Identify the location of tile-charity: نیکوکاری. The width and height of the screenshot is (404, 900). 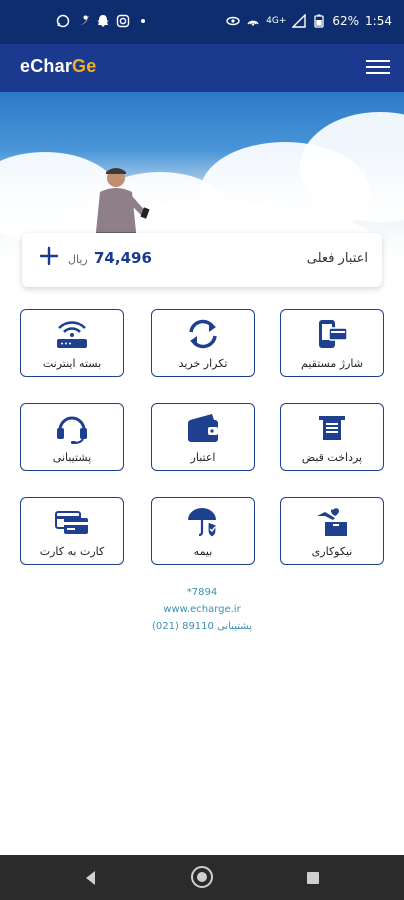
(332, 531).